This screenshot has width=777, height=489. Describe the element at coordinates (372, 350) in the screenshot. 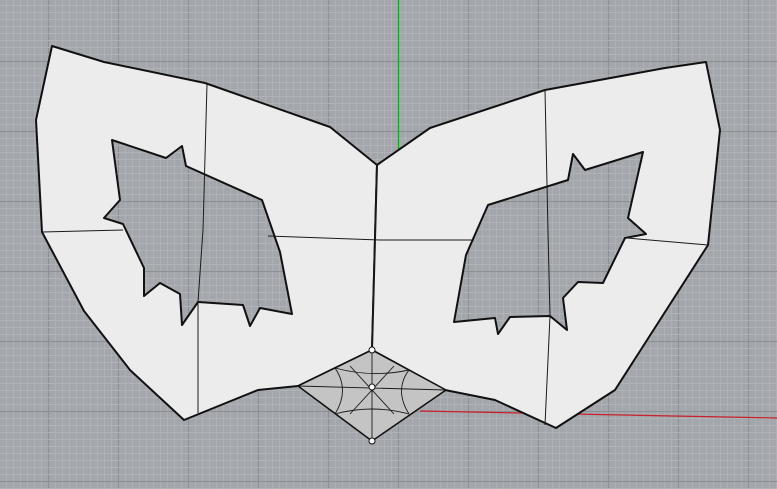

I see `control-point-top` at that location.